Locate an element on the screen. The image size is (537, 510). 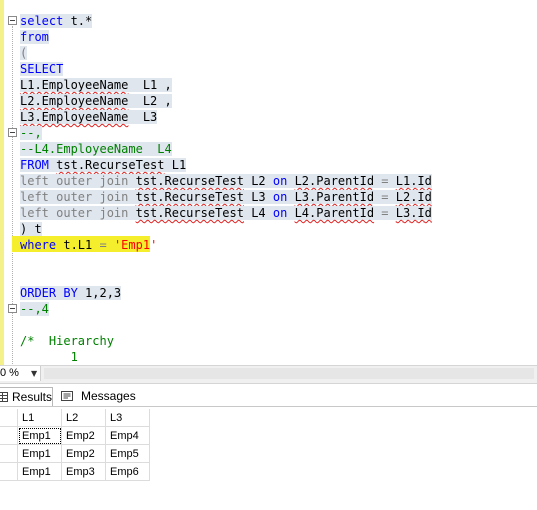
code-token: SELECT is located at coordinates (42, 69).